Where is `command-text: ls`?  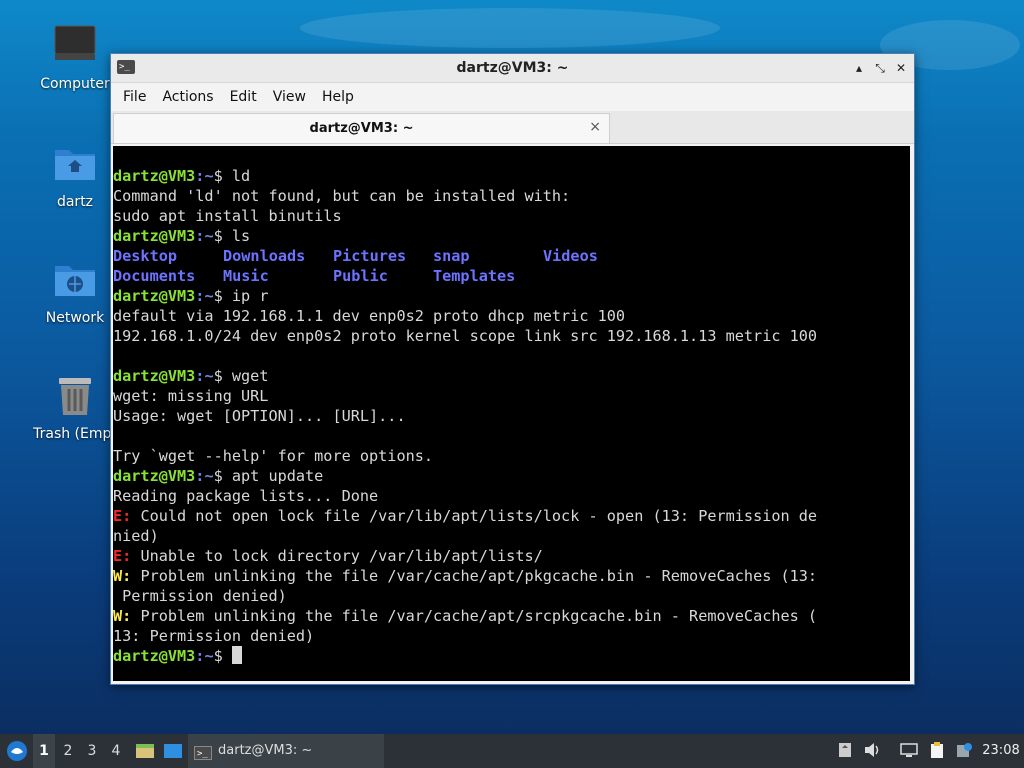 command-text: ls is located at coordinates (241, 236).